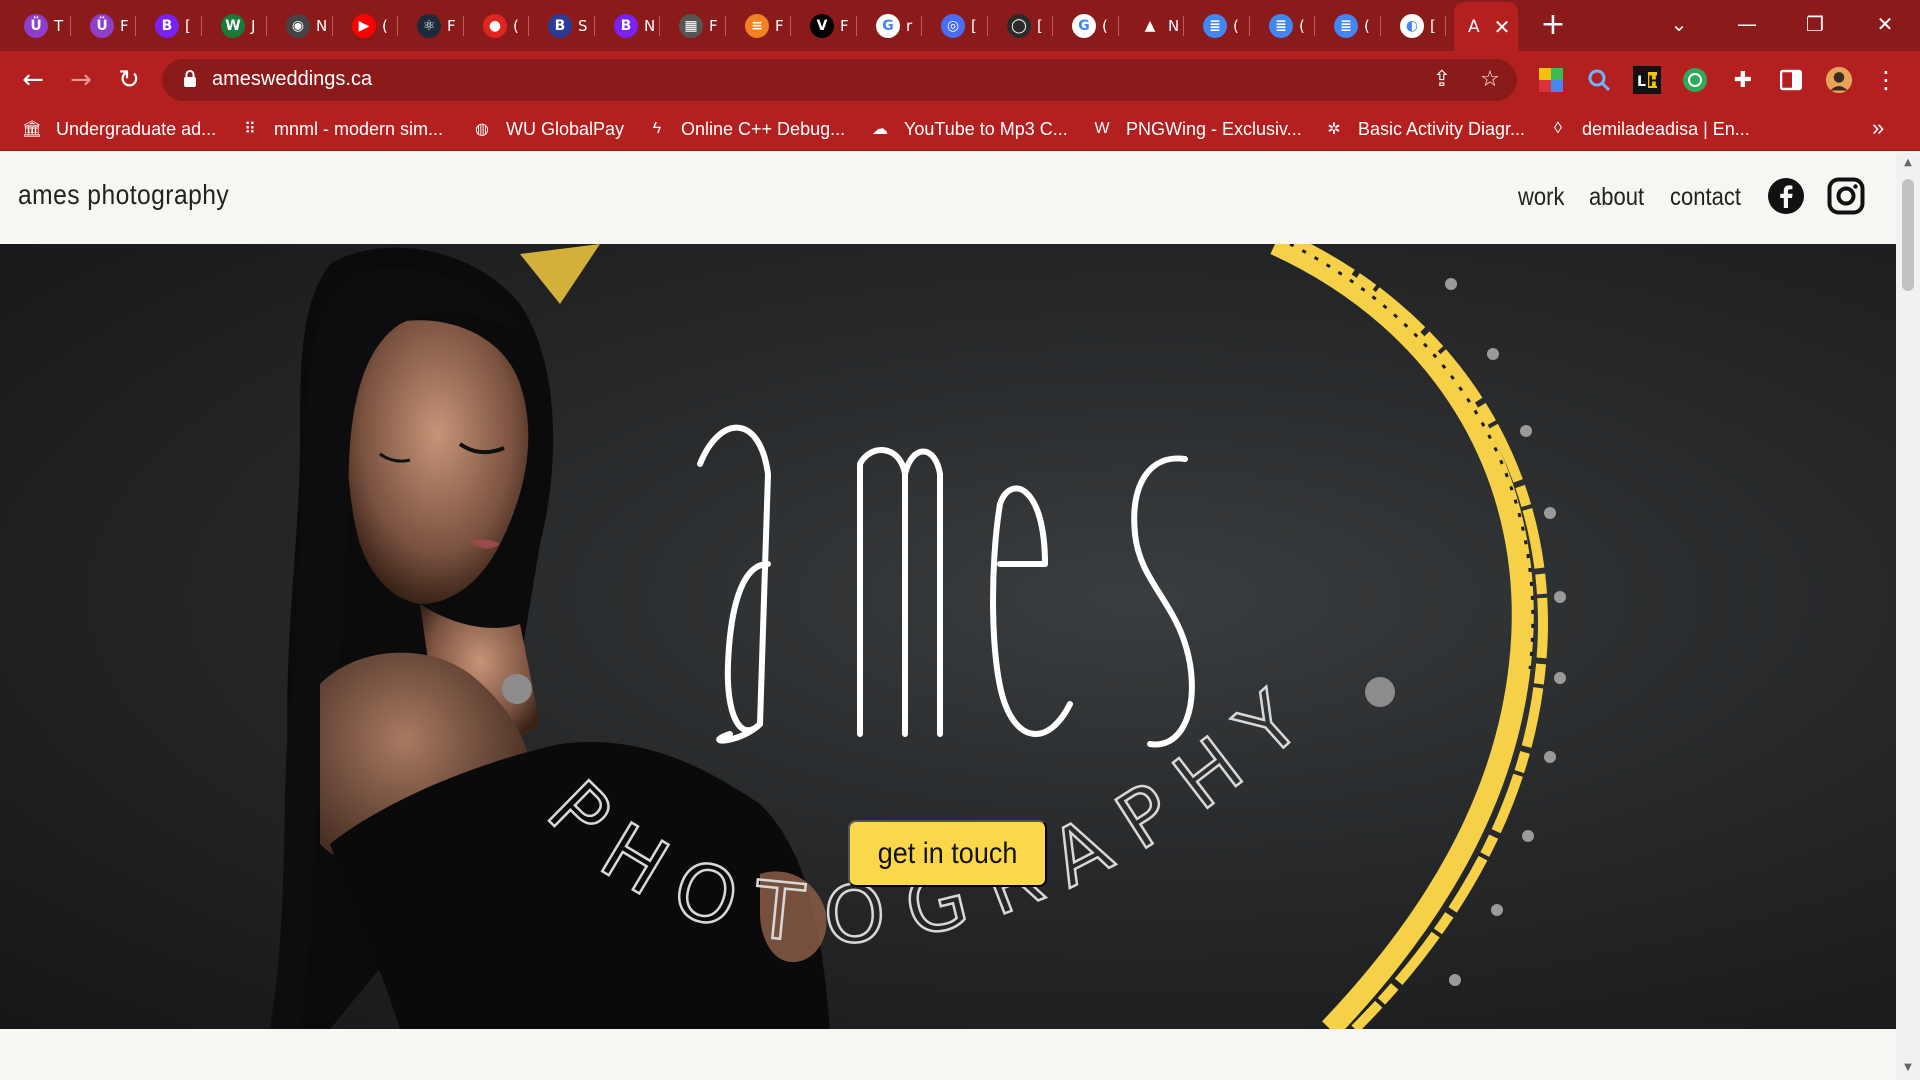  I want to click on close-tab-icon: ✕, so click(1502, 27).